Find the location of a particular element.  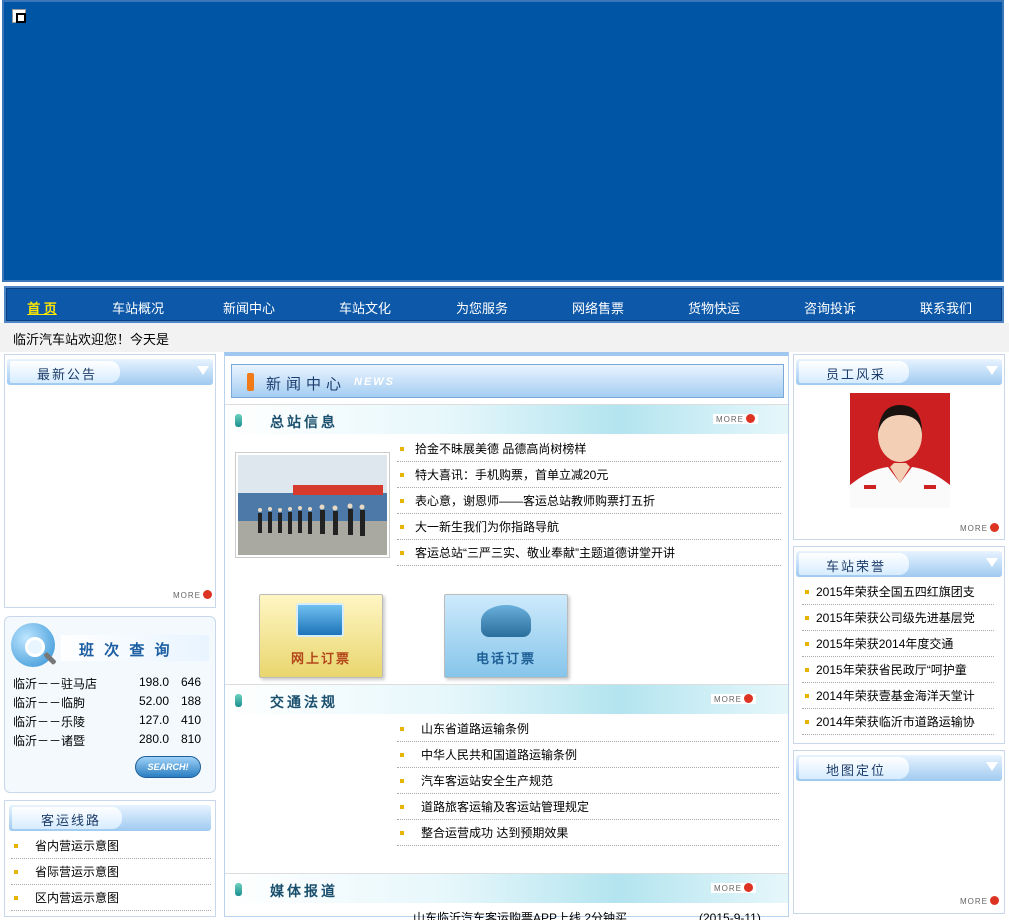

station-info-header: 总站信息 MORE is located at coordinates (506, 419).